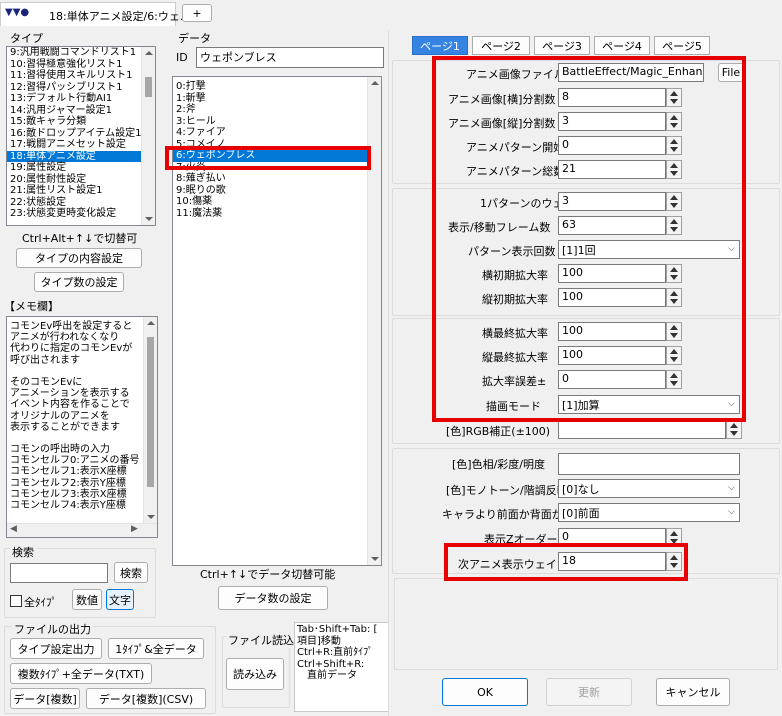 The height and width of the screenshot is (716, 782). Describe the element at coordinates (156, 648) in the screenshot. I see `one-type-all-button: 1ﾀｲﾌﾟ&全データ` at that location.